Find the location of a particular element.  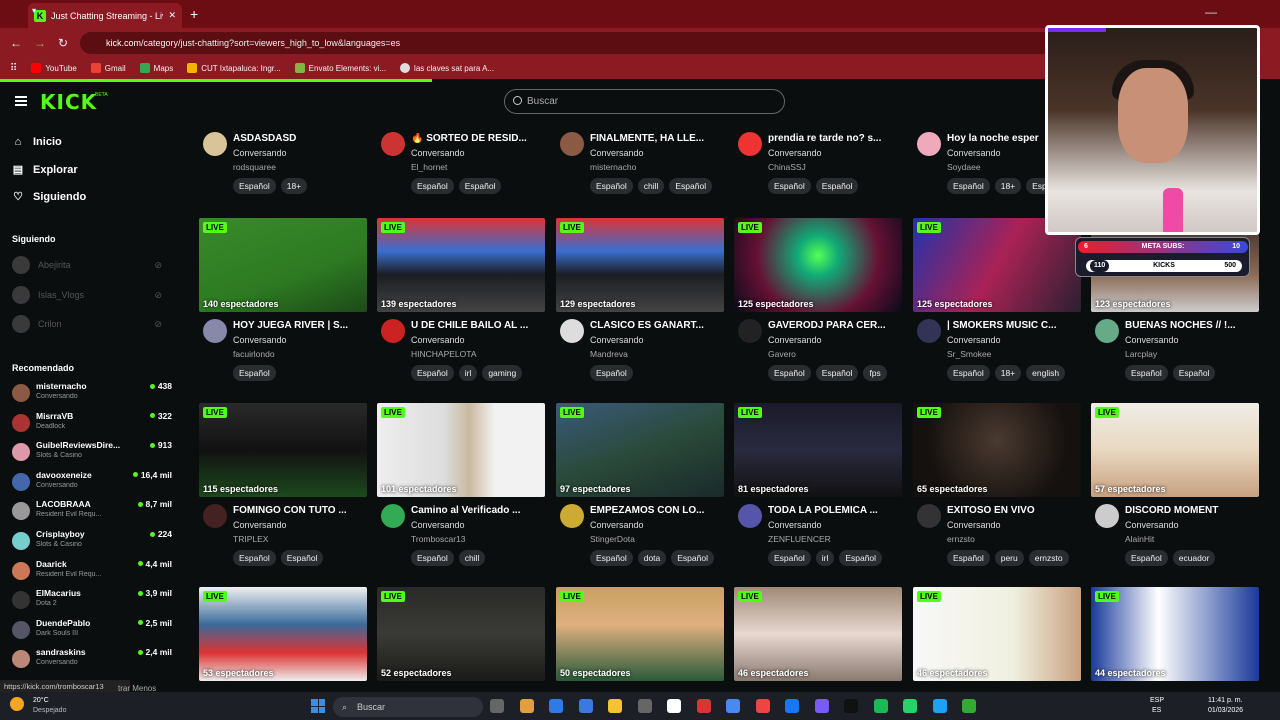

stream-thumbnail: LIVE 52 espectadores is located at coordinates (461, 634).